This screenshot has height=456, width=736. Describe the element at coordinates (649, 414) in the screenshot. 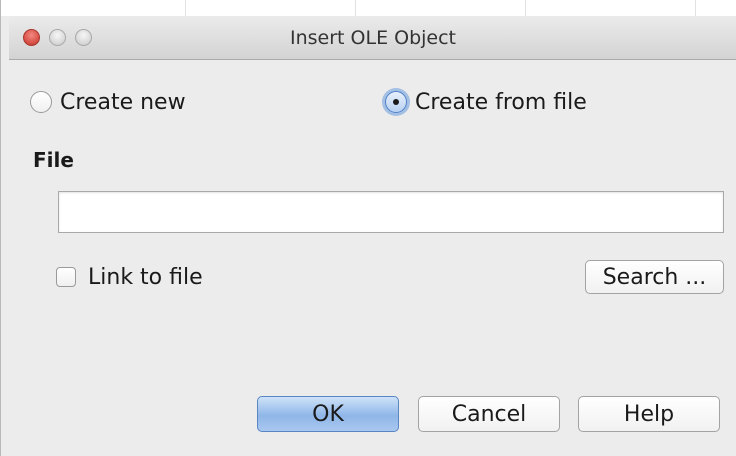

I see `help-button: Help` at that location.